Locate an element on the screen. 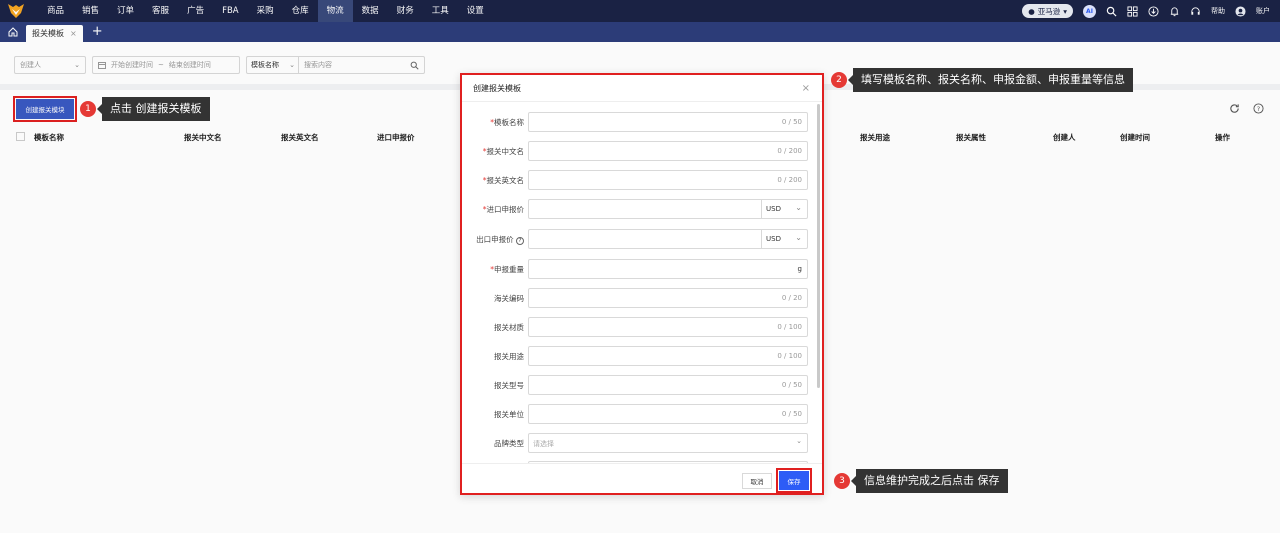 Image resolution: width=1280 pixels, height=533 pixels. user-avatar-icon is located at coordinates (1240, 11).